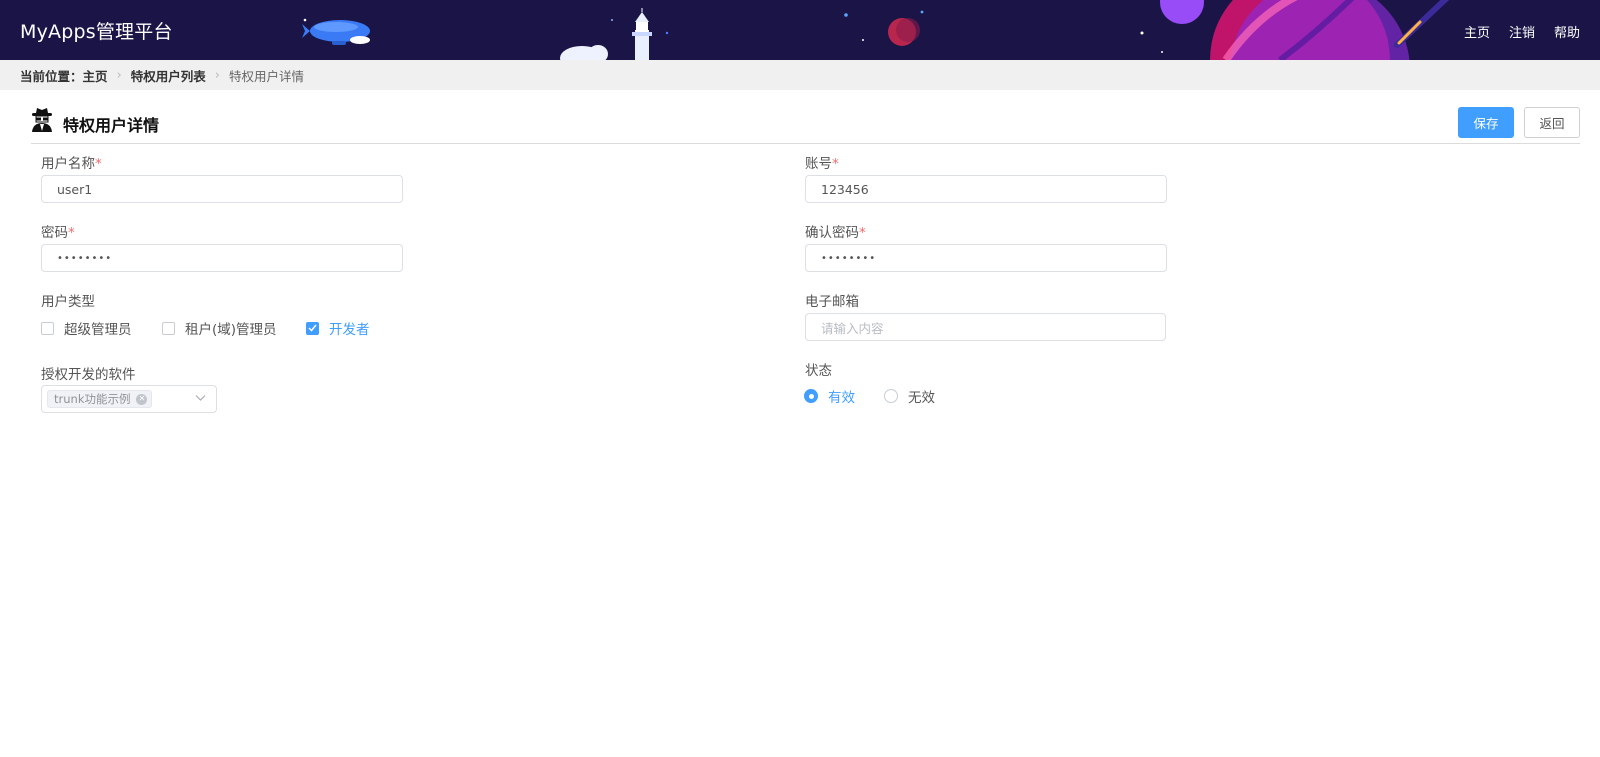 The width and height of the screenshot is (1600, 757). What do you see at coordinates (92, 399) in the screenshot?
I see `software-tag-label: trunk功能示例` at bounding box center [92, 399].